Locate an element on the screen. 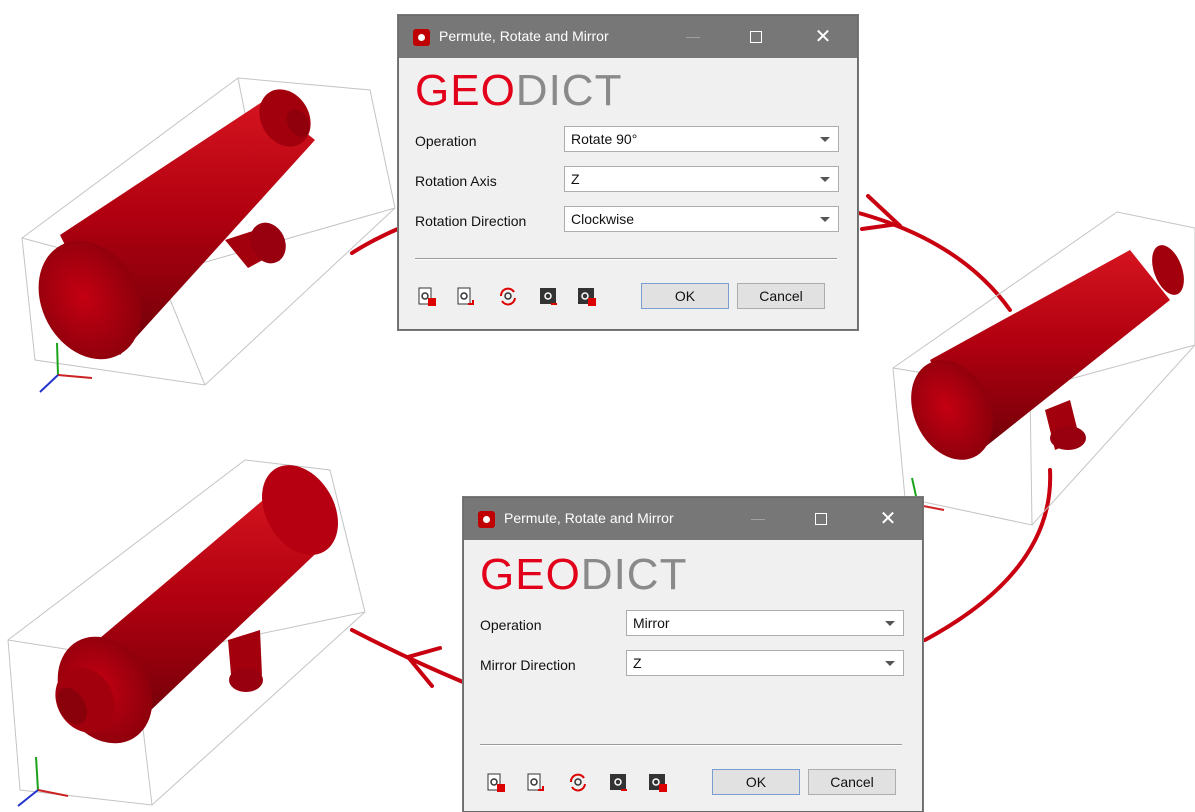 The height and width of the screenshot is (812, 1195). mirror-direction-label: Mirror Direction is located at coordinates (528, 665).